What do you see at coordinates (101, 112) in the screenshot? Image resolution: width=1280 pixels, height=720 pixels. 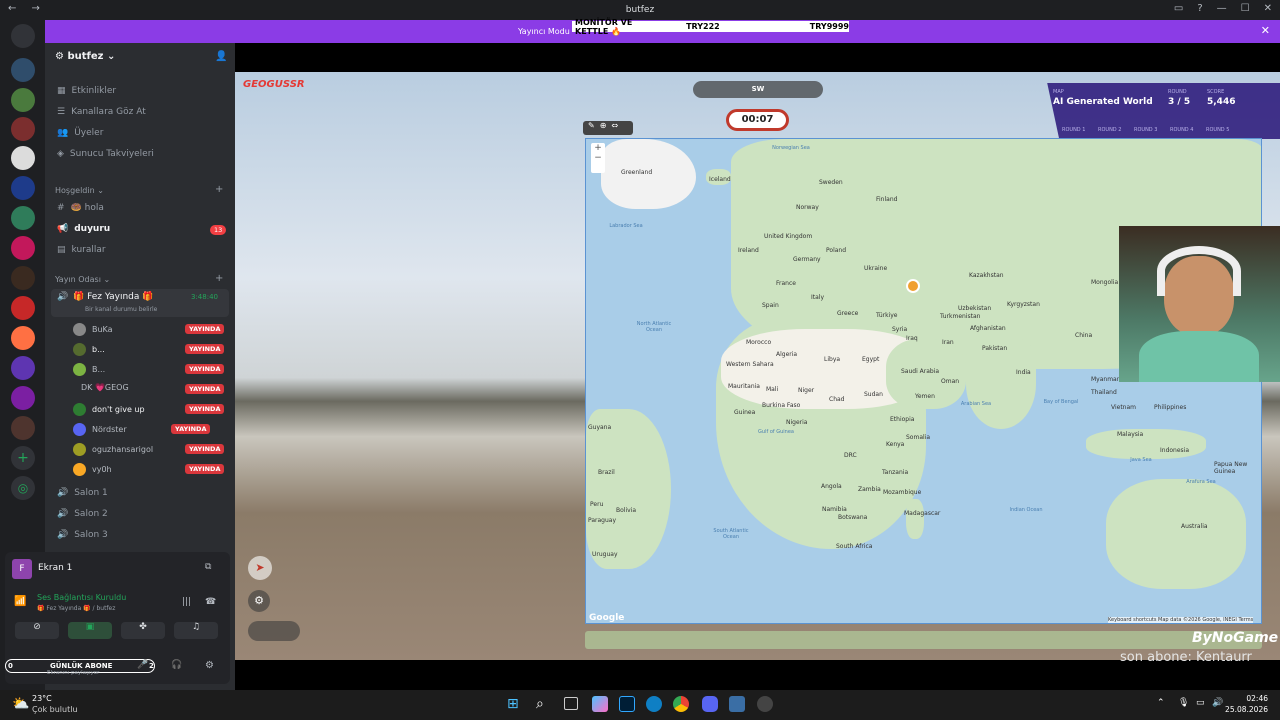 I see `menu-browse: ☰ Kanallara Göz At` at bounding box center [101, 112].